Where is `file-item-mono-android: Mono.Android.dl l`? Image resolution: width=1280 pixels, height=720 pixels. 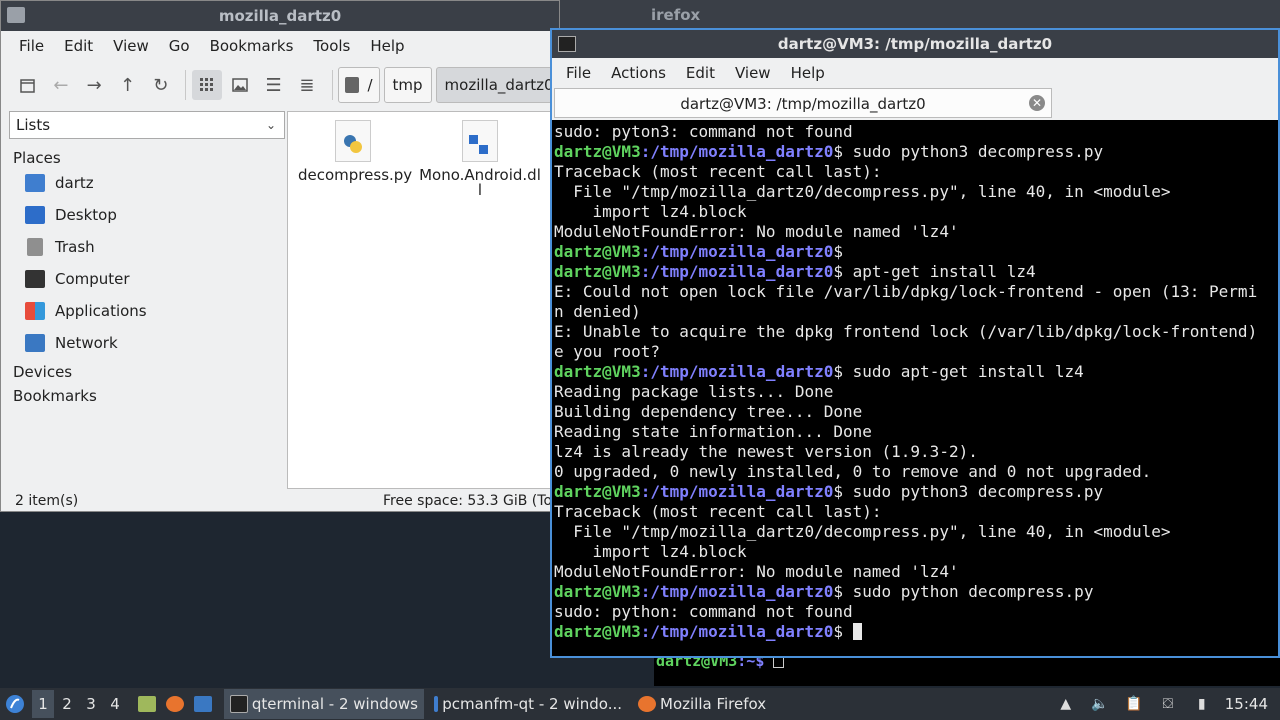
file-item-mono-android: Mono.Android.dl l is located at coordinates (480, 159).